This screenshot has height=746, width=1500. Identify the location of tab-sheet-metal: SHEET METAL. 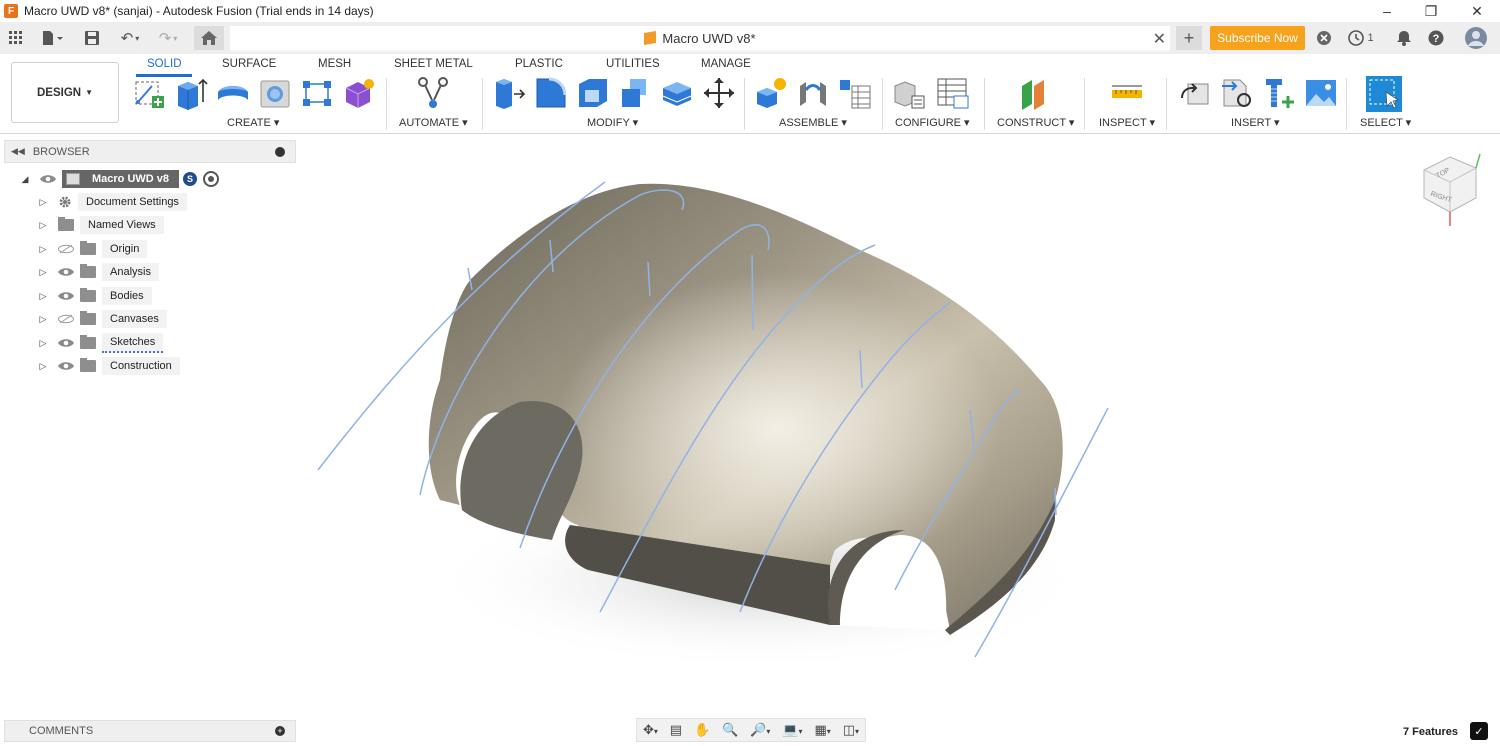
(433, 64).